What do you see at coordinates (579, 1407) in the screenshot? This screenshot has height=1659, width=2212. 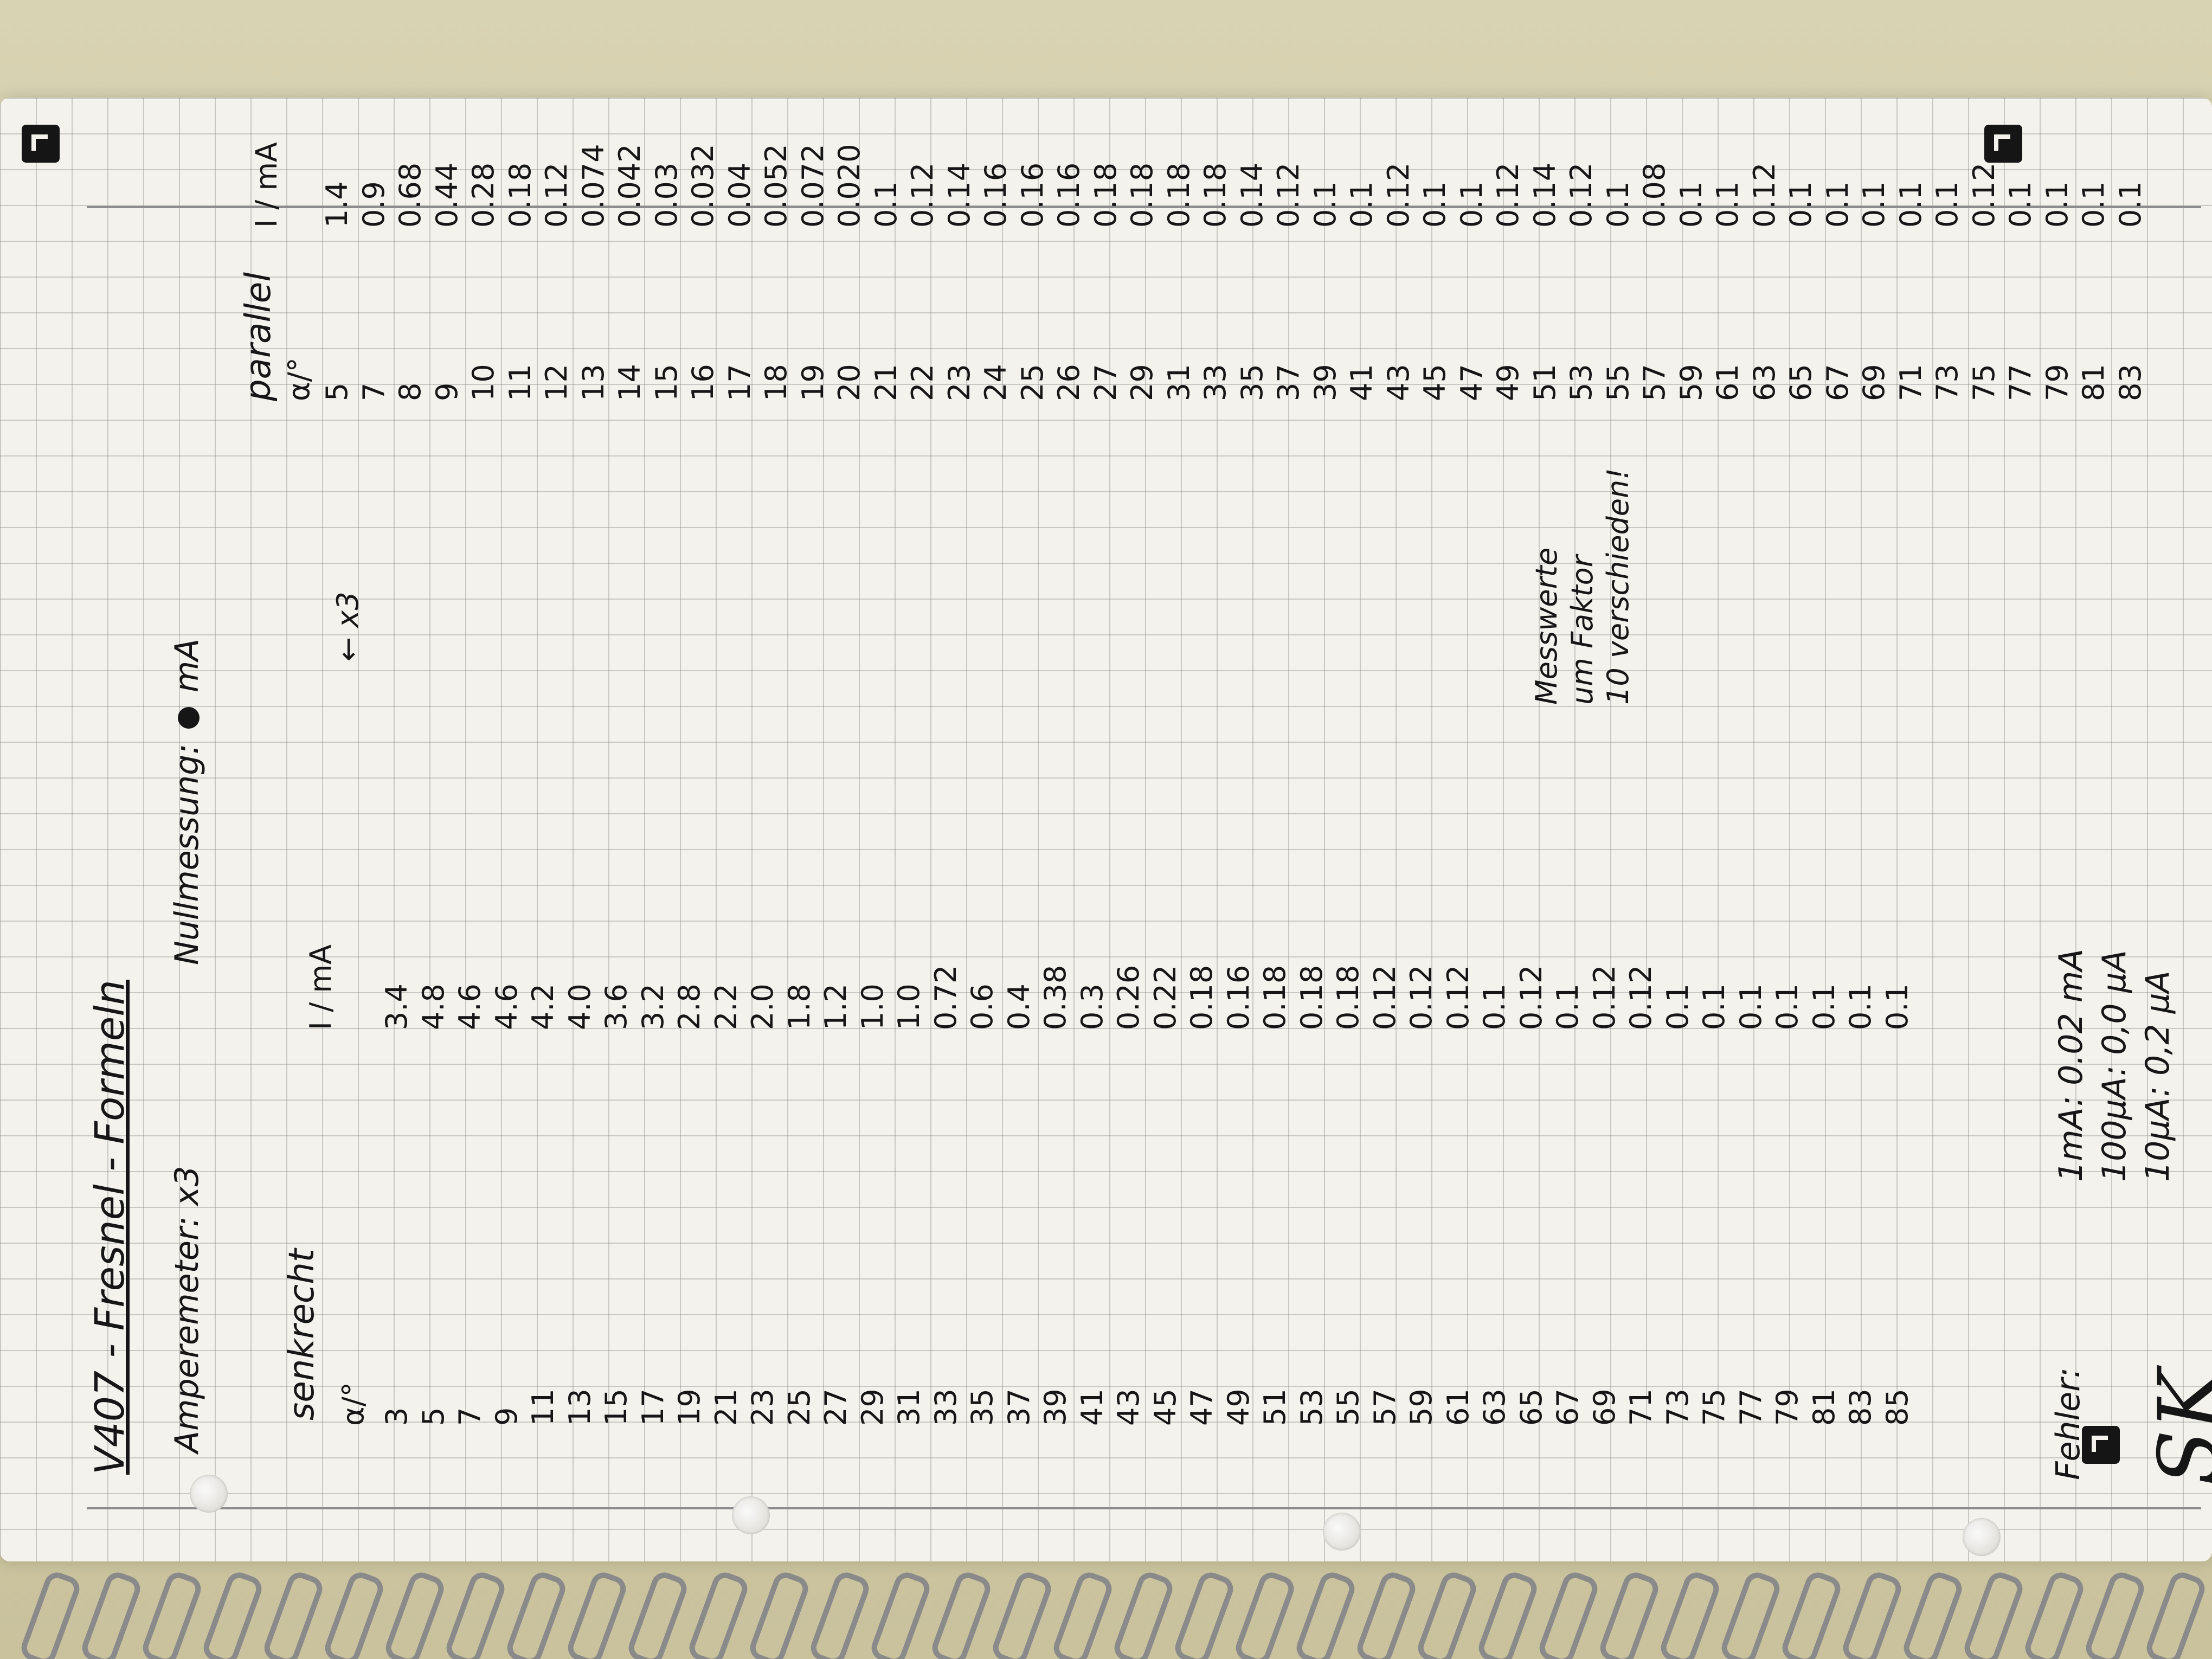 I see `senkrecht-angle-cell: 13` at bounding box center [579, 1407].